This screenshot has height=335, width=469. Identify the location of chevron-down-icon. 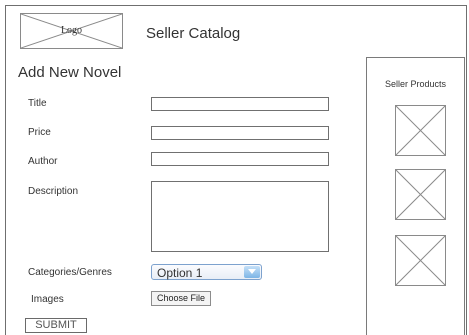
(252, 271).